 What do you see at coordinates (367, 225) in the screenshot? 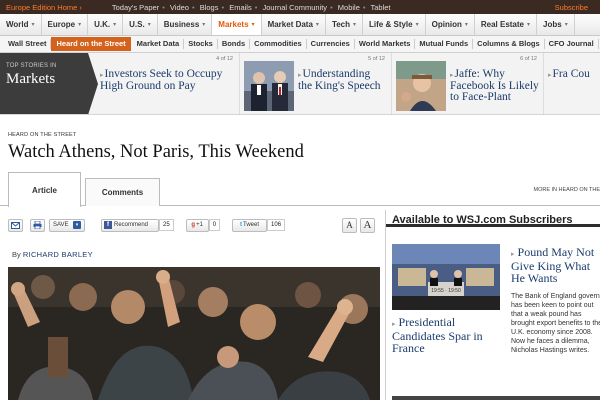
I see `font-increase-button: A` at bounding box center [367, 225].